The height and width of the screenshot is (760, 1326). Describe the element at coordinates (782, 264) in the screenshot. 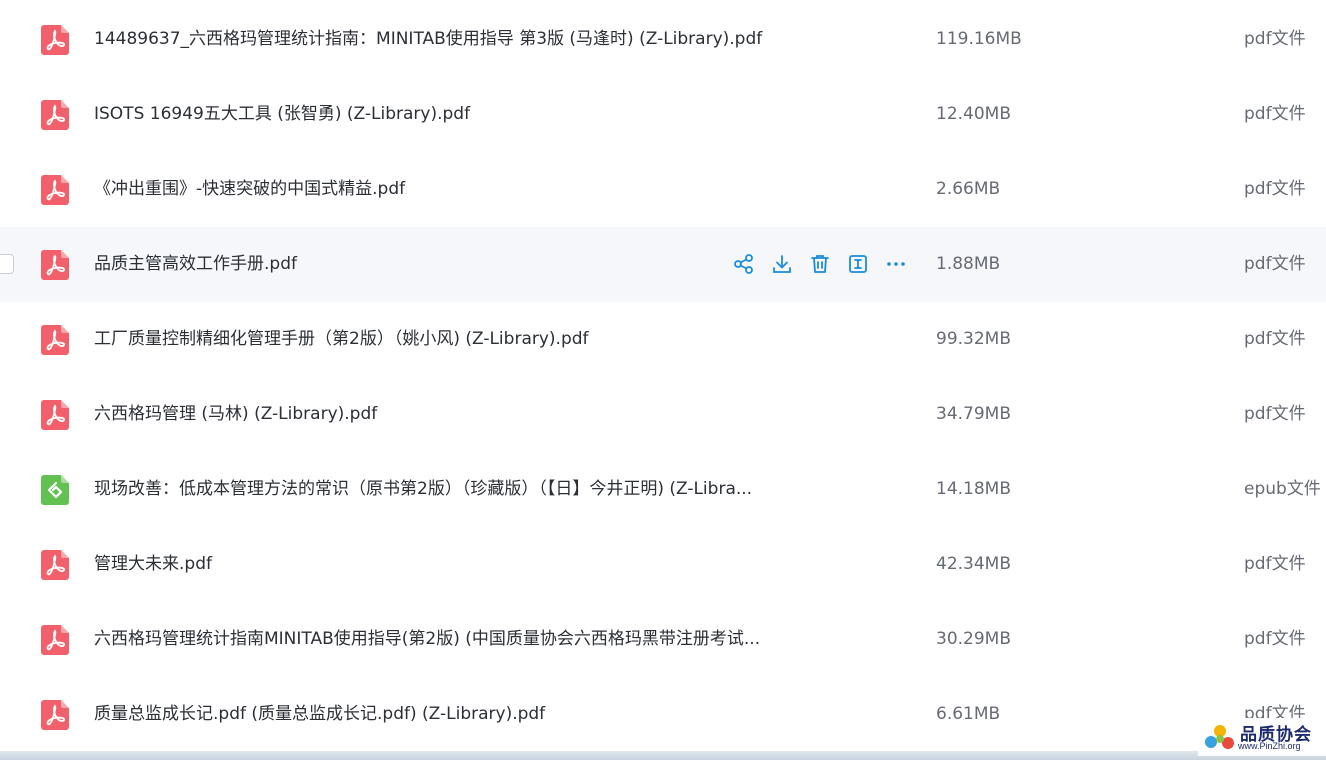

I see `download-icon` at that location.